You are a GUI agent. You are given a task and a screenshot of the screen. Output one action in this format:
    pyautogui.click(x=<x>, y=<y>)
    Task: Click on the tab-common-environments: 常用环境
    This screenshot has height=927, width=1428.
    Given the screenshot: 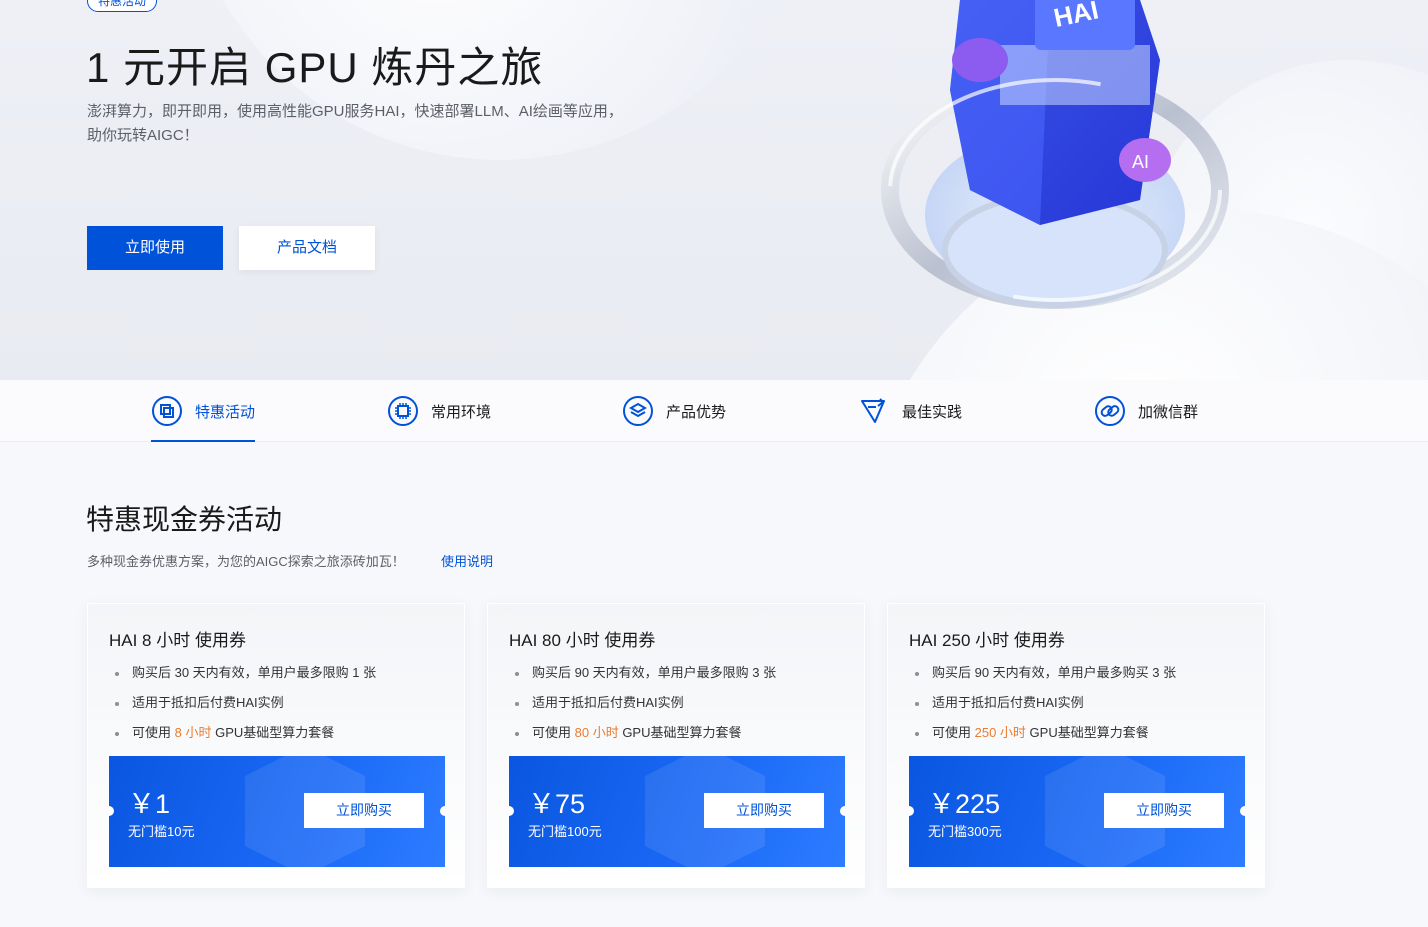 What is the action you would take?
    pyautogui.click(x=439, y=411)
    